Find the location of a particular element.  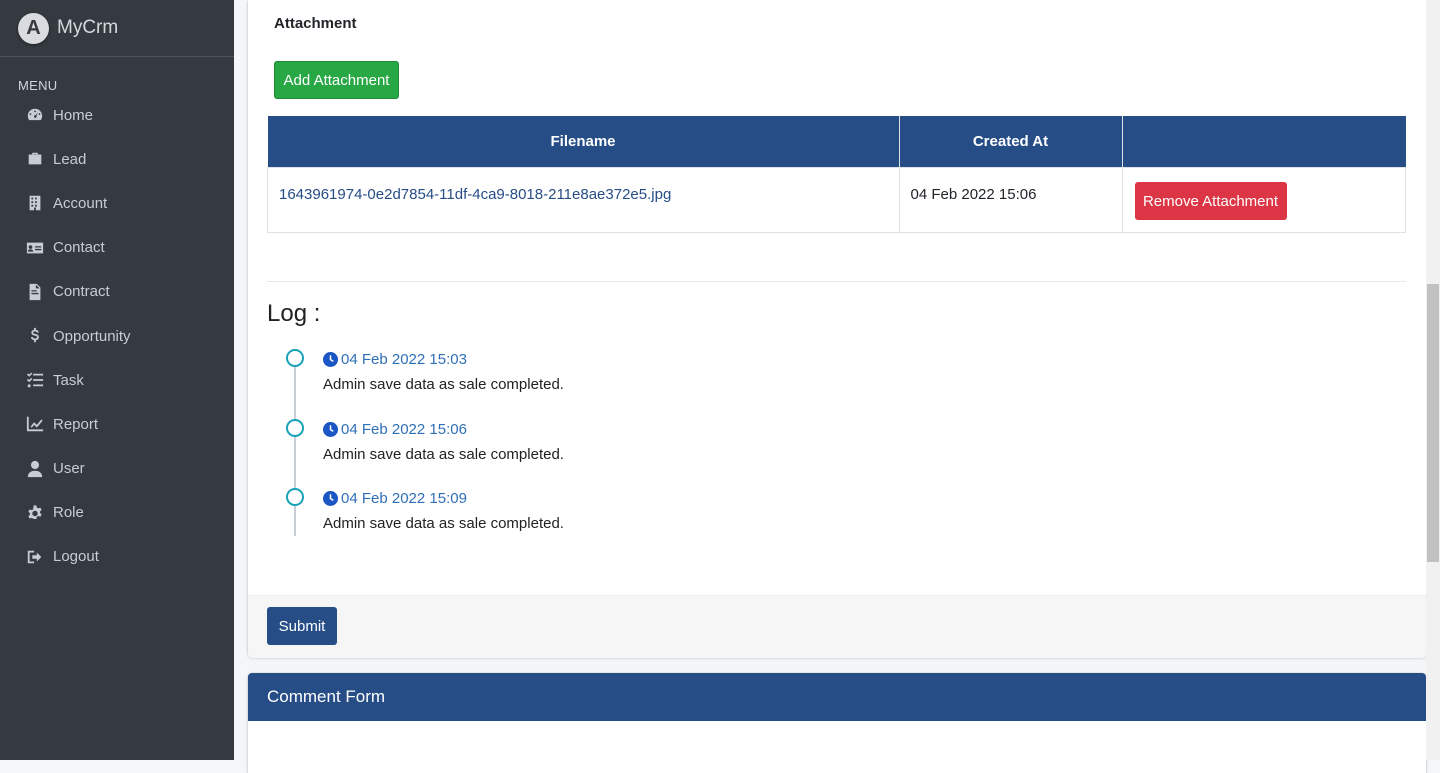

file-contract-icon is located at coordinates (34, 291).